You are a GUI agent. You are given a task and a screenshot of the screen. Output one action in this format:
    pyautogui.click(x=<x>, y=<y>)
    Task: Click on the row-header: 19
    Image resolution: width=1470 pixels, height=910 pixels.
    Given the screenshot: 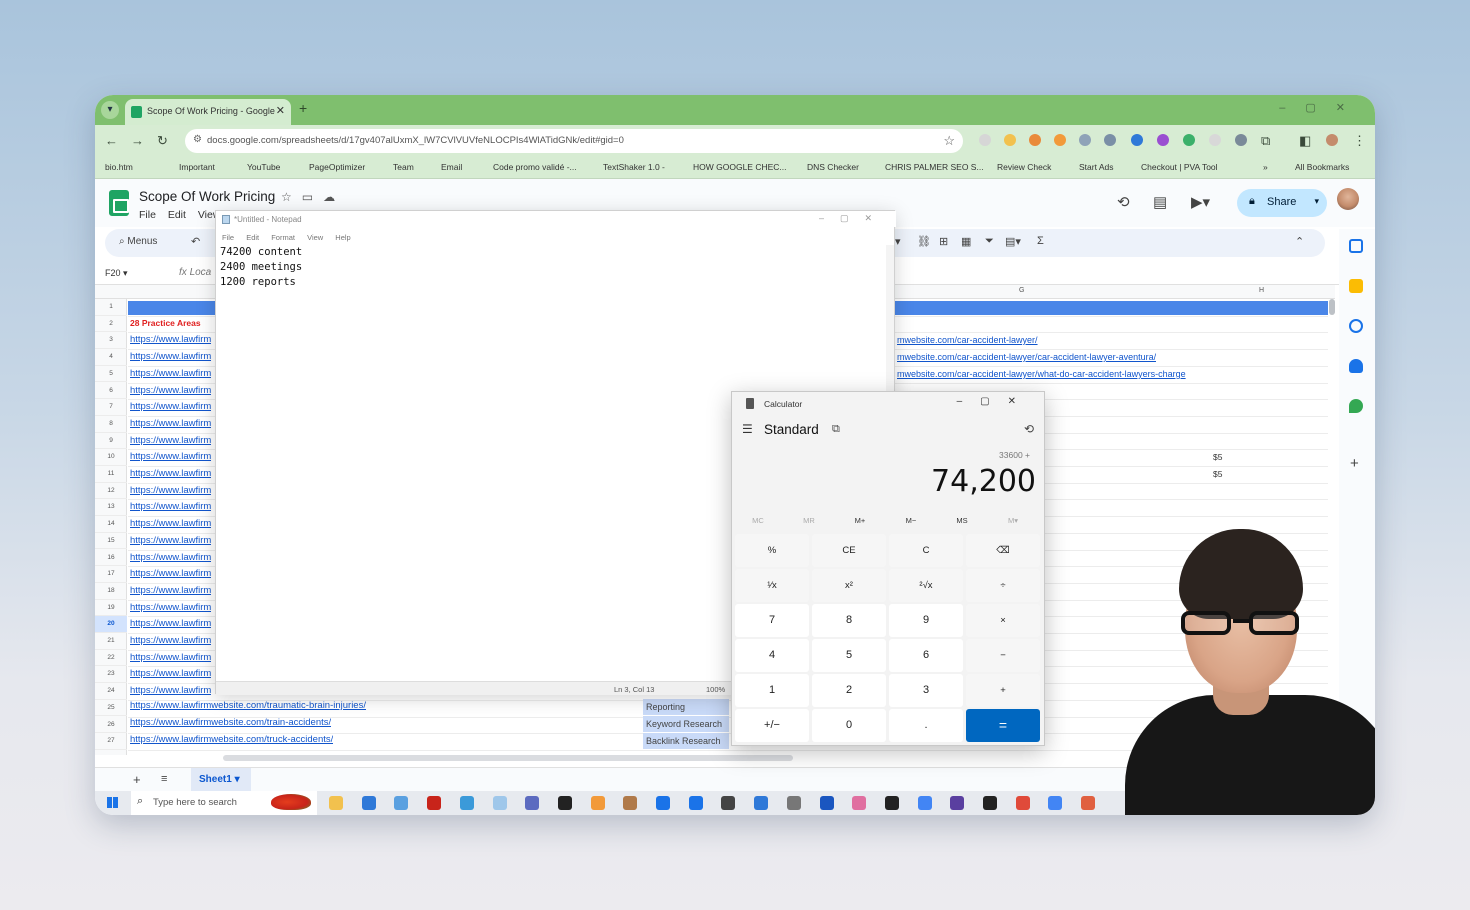 What is the action you would take?
    pyautogui.click(x=111, y=608)
    